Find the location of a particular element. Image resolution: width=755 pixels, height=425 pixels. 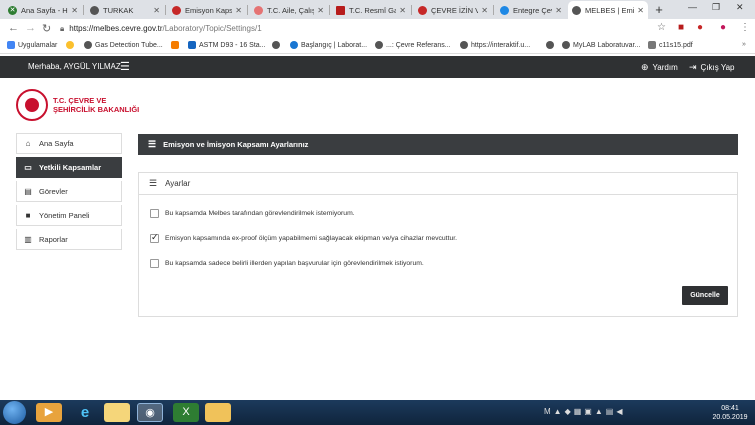

browser-tab: T.C. Resmî Gaze✕ is located at coordinates (371, 10).